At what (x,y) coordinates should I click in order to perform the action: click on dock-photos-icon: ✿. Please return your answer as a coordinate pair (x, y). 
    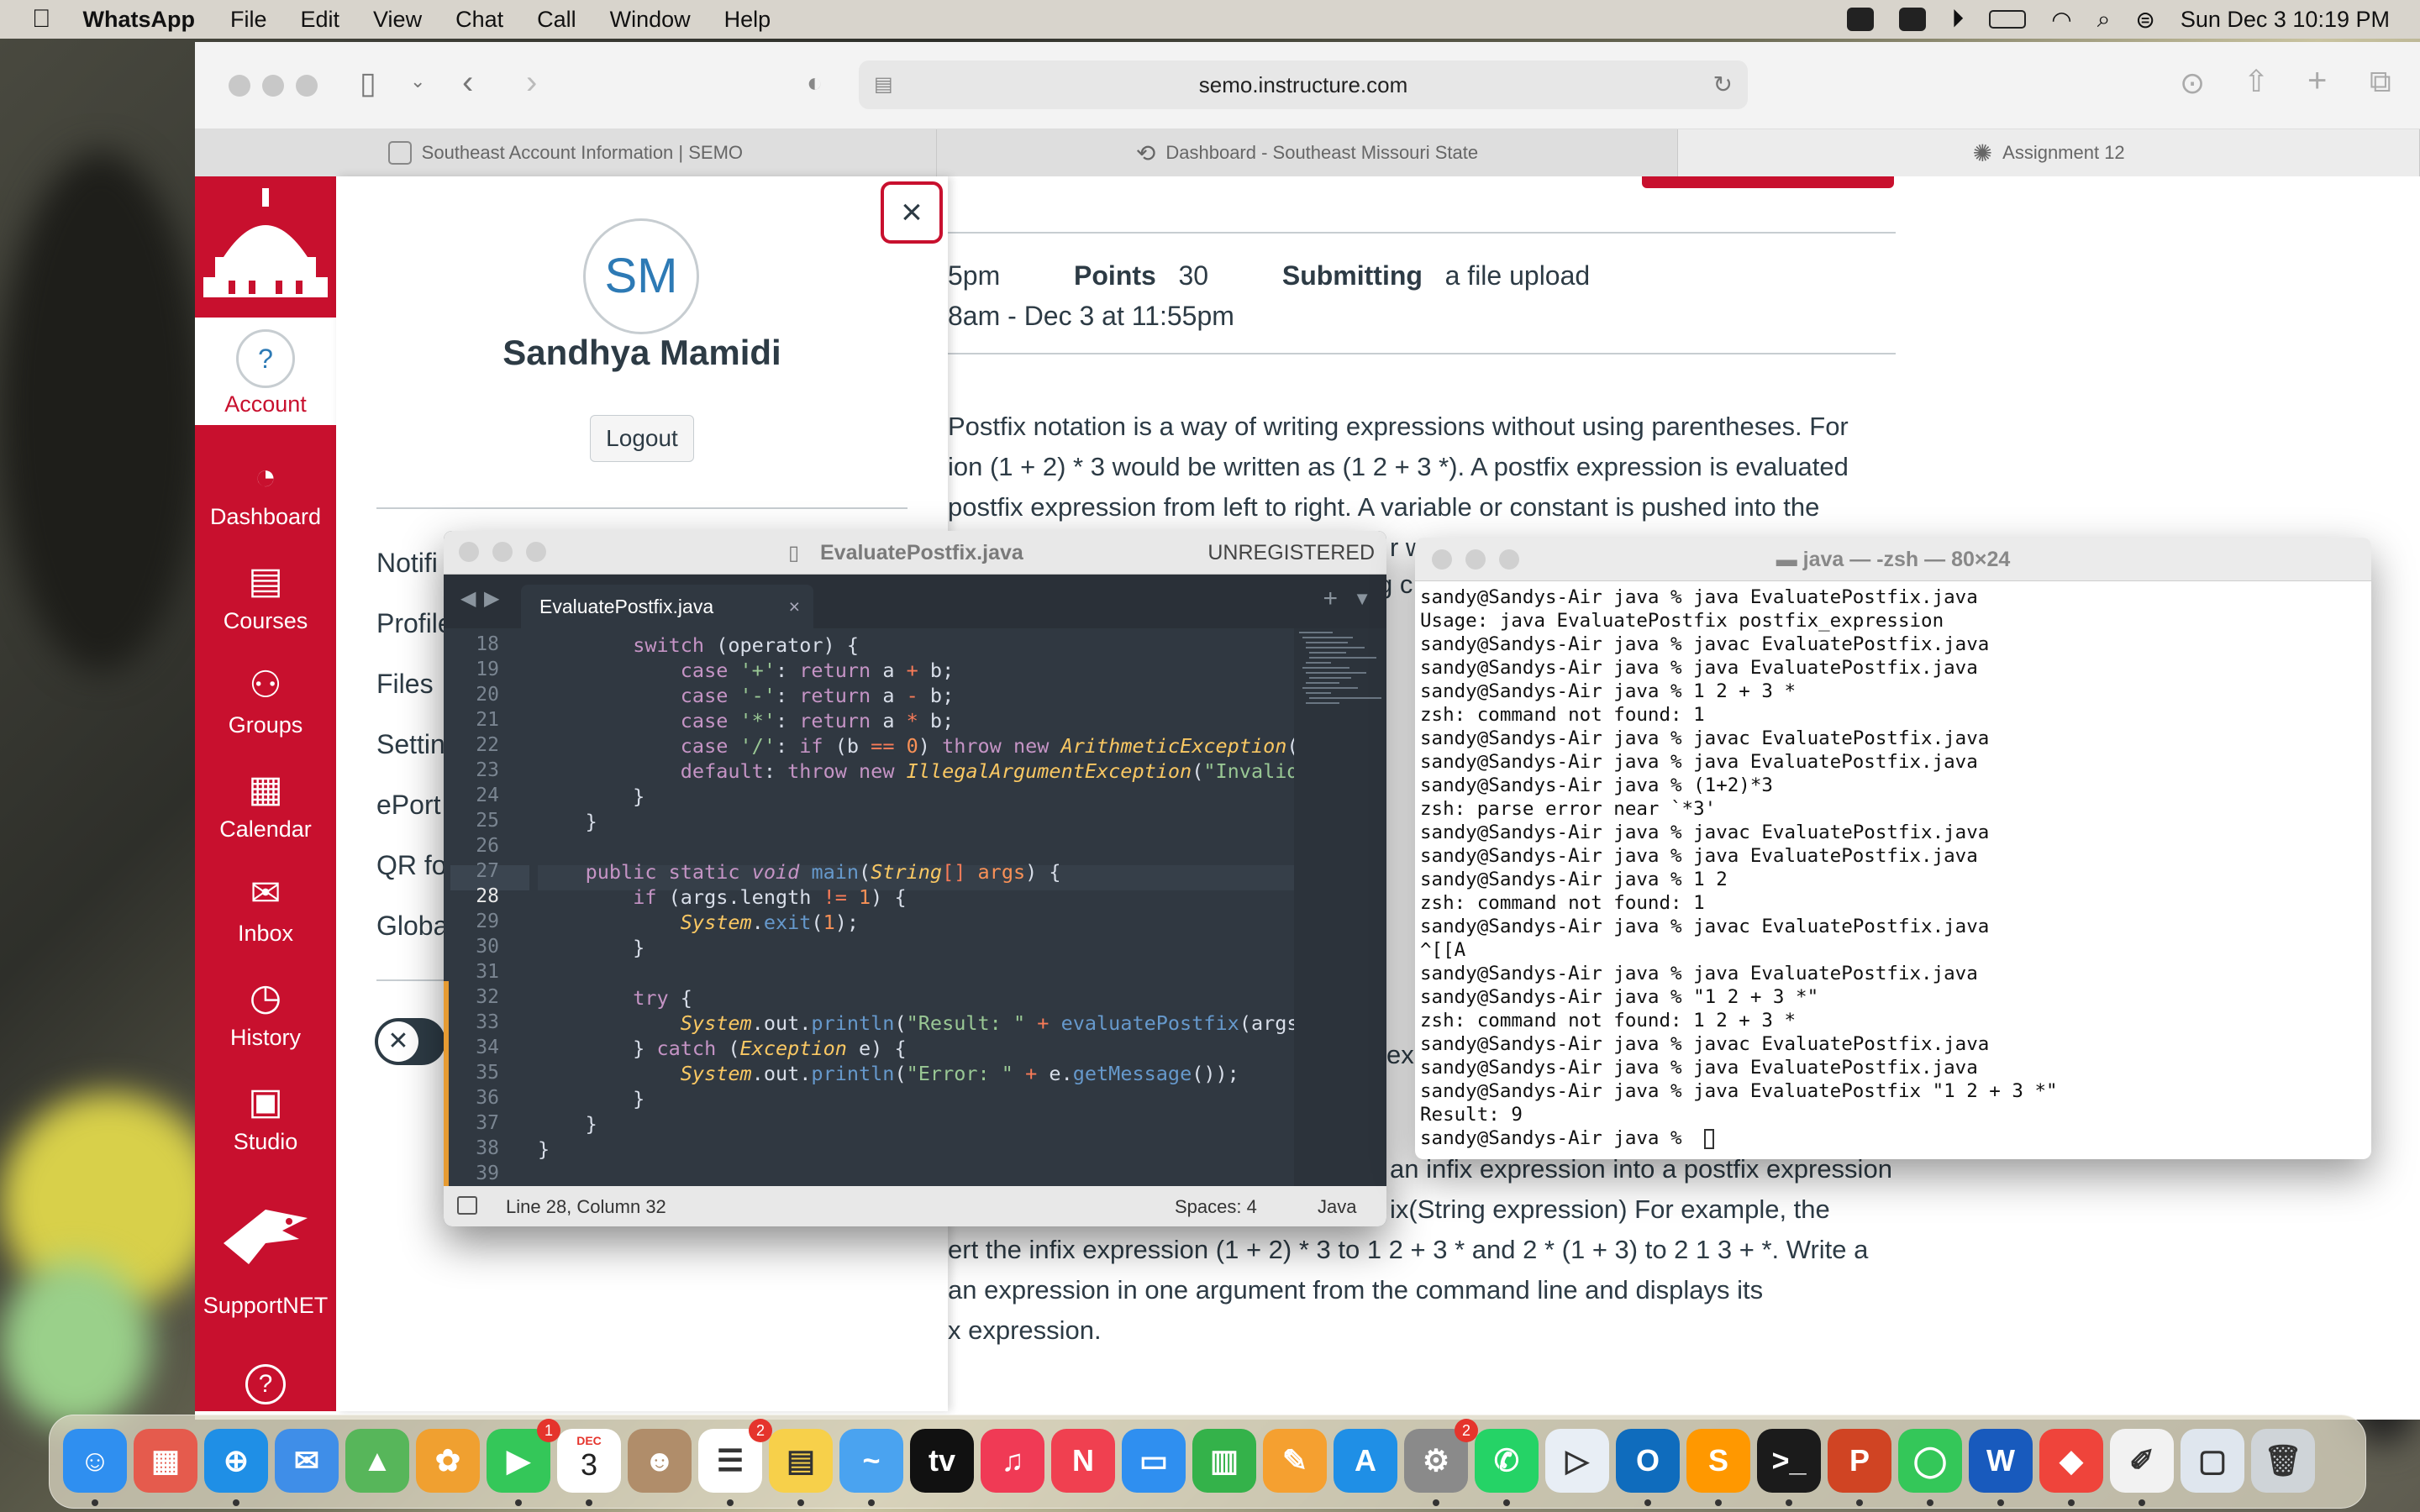
    Looking at the image, I should click on (448, 1461).